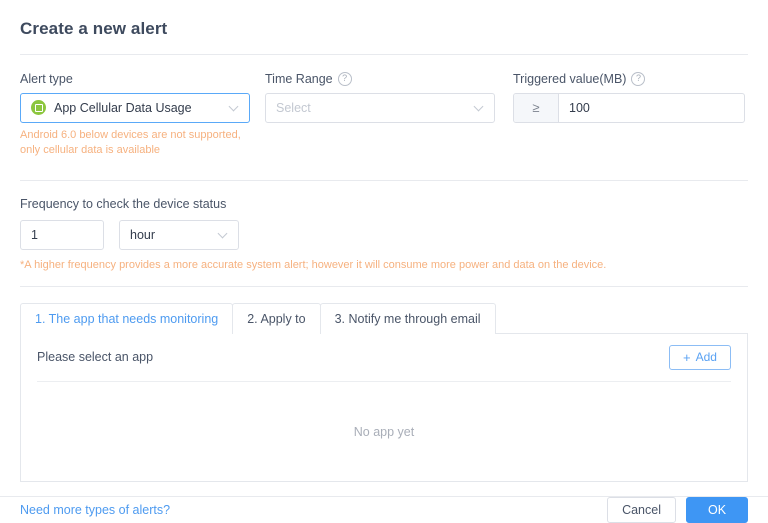  Describe the element at coordinates (384, 20) in the screenshot. I see `dialog-header: Create a new alert` at that location.